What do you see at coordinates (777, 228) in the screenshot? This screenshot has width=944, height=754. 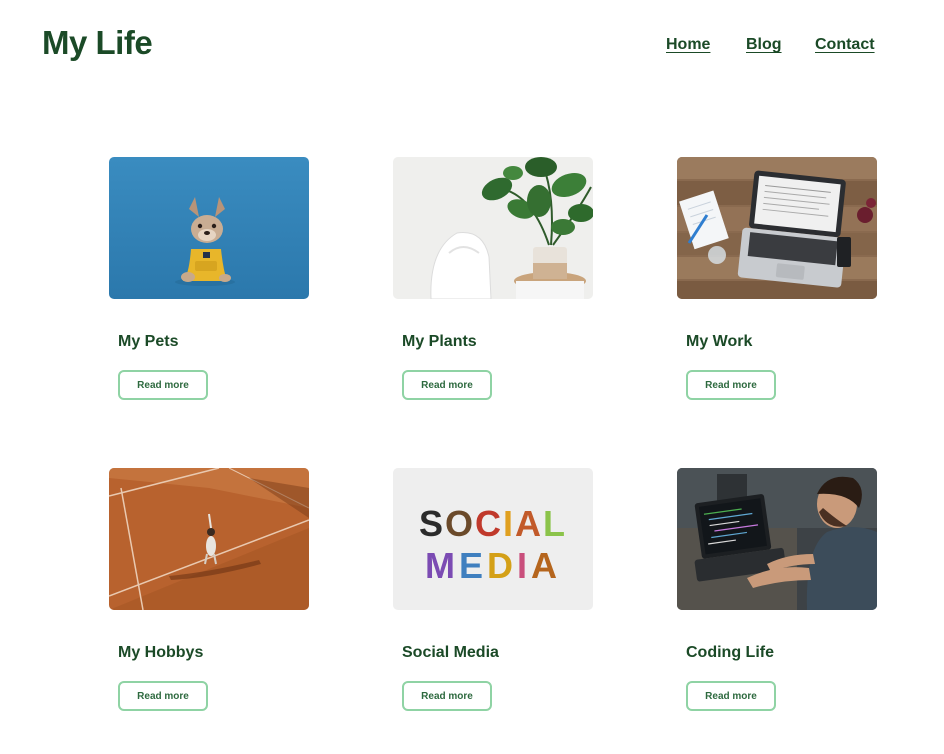 I see `work-image` at bounding box center [777, 228].